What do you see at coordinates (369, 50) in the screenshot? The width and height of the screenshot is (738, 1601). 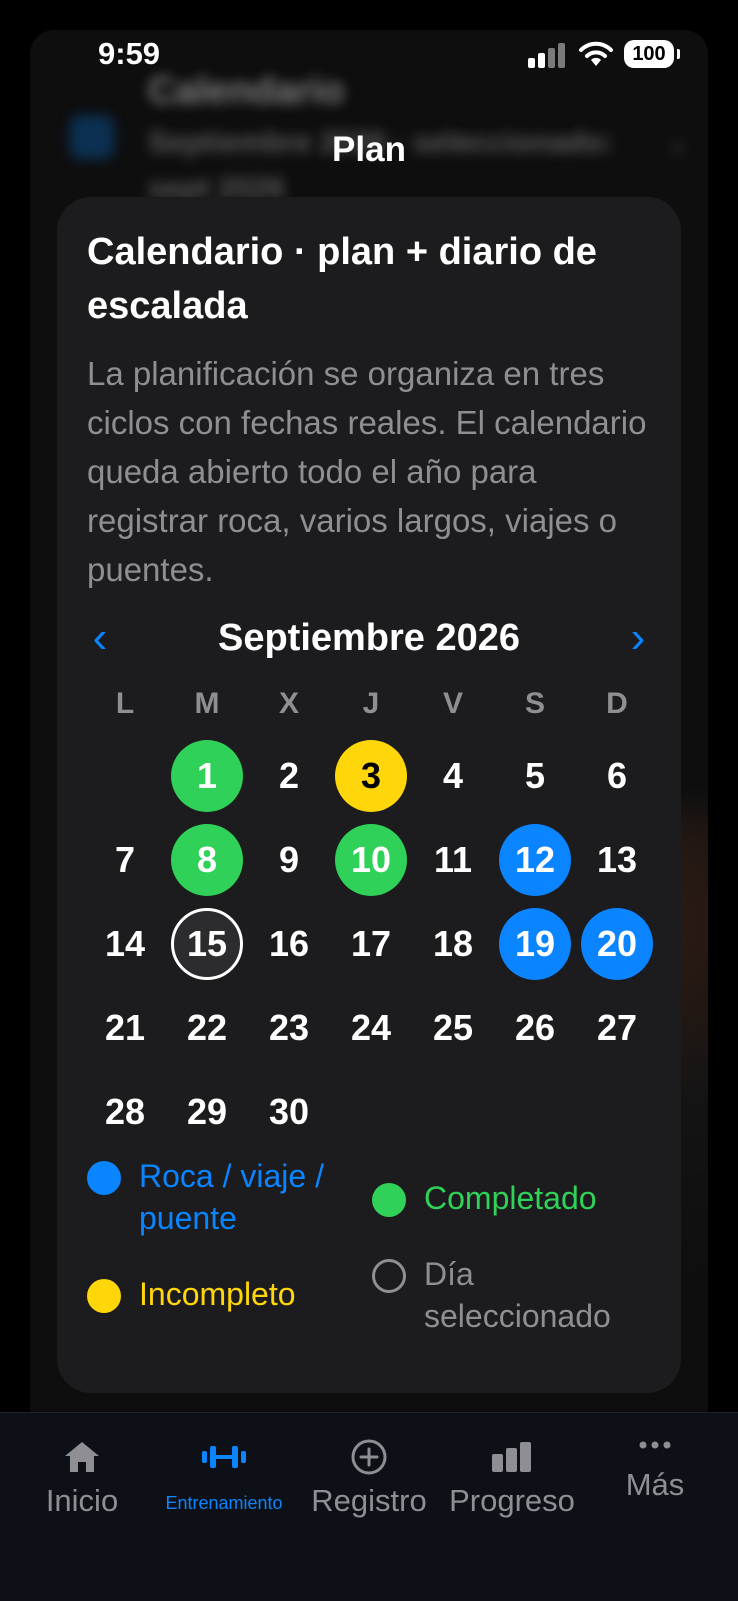 I see `status-bar: 9:59 100` at bounding box center [369, 50].